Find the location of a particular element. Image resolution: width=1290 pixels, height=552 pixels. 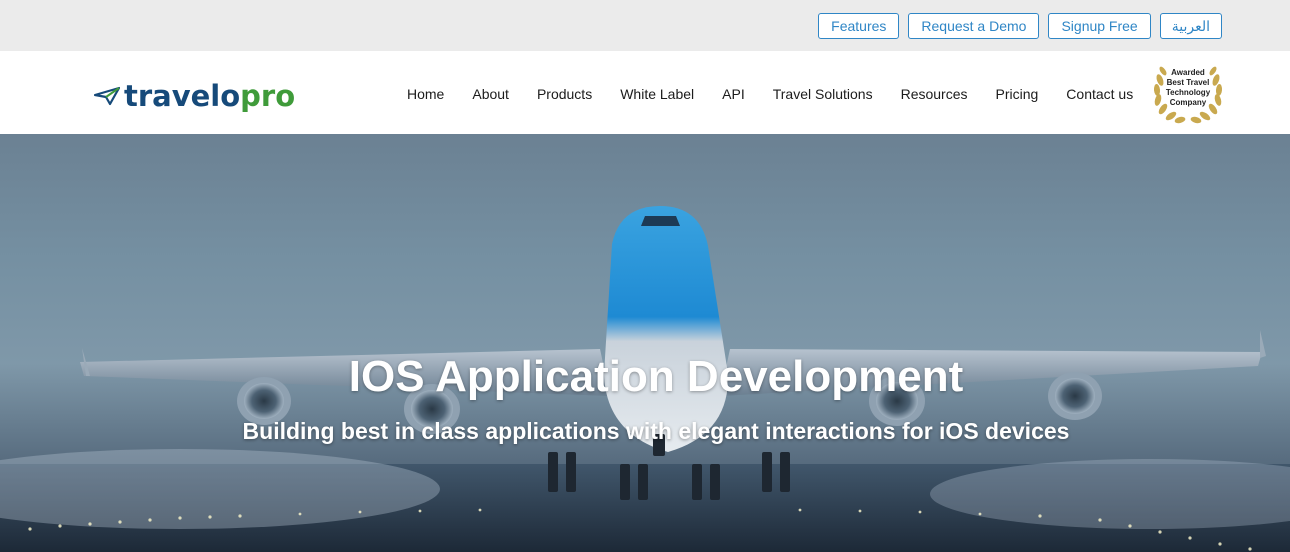

nav-about: About is located at coordinates (490, 94).